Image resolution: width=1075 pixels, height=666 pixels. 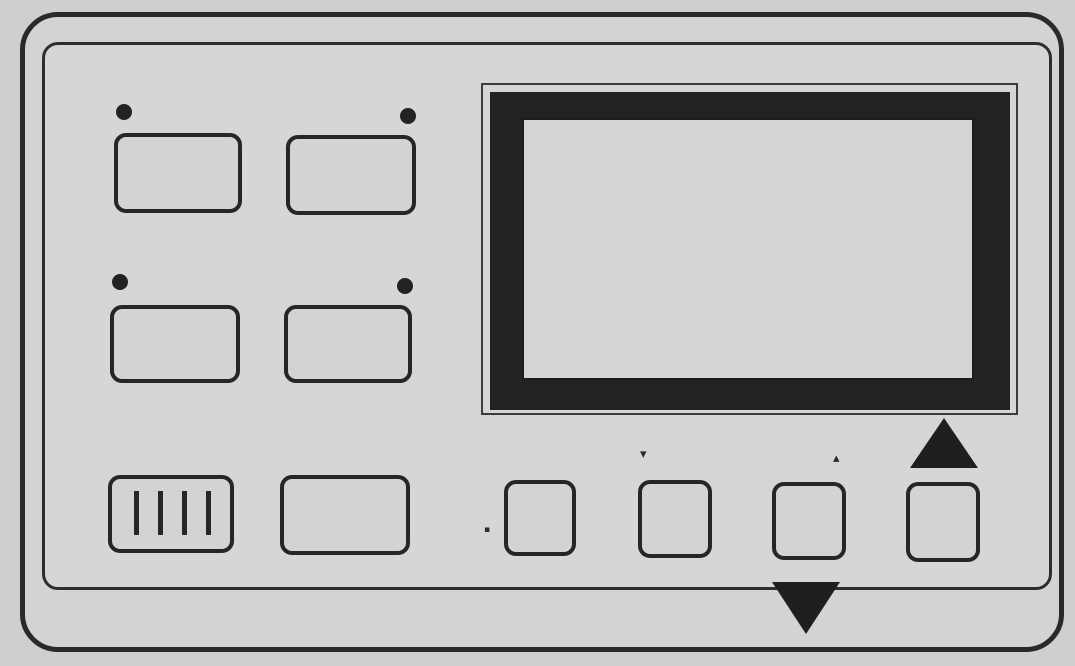 What do you see at coordinates (643, 454) in the screenshot?
I see `down-marker-icon: ▾` at bounding box center [643, 454].